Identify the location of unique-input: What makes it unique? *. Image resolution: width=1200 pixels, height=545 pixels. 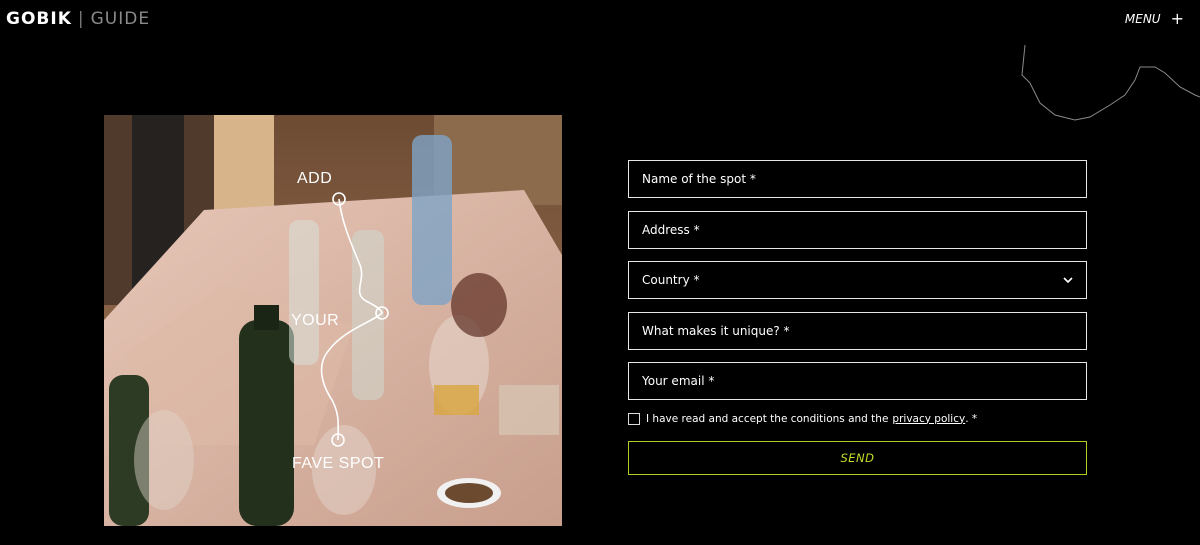
(857, 330).